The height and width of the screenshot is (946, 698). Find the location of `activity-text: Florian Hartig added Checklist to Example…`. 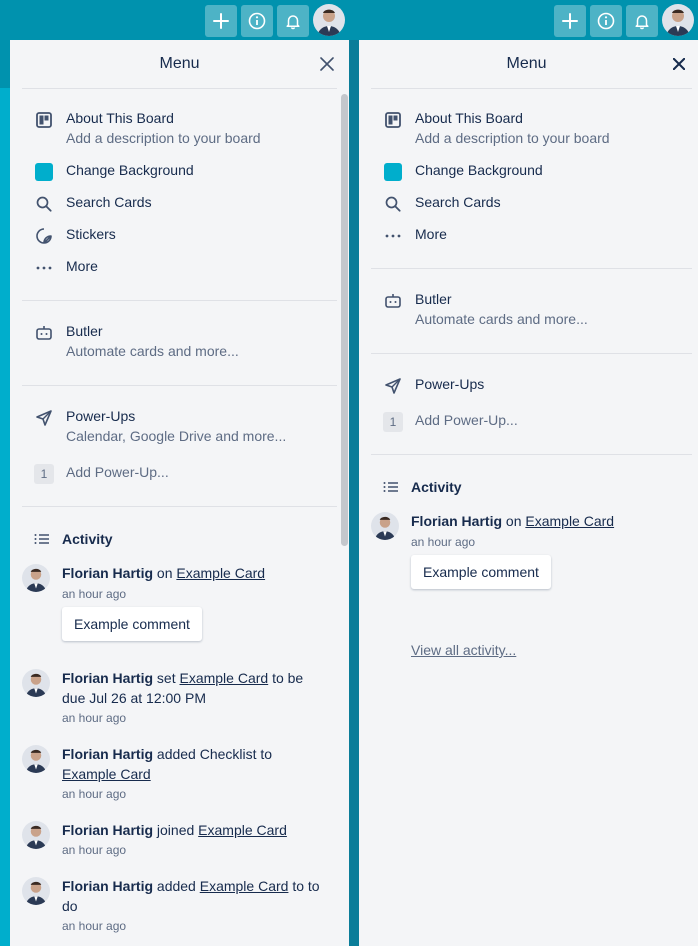

activity-text: Florian Hartig added Checklist to Example… is located at coordinates (199, 764).